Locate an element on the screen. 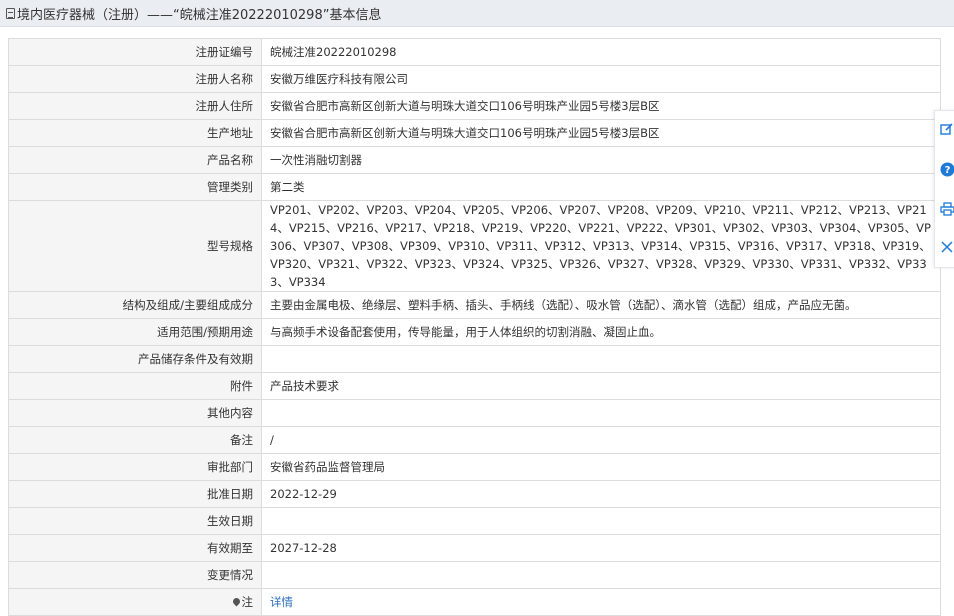 The height and width of the screenshot is (616, 954). row-value: 2022-12-29 is located at coordinates (601, 494).